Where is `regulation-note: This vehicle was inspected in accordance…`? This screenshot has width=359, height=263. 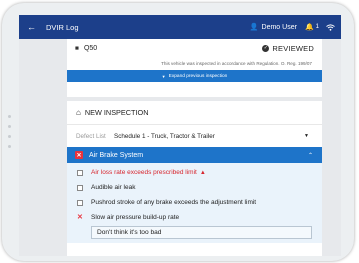 regulation-note: This vehicle was inspected in accordance… is located at coordinates (236, 63).